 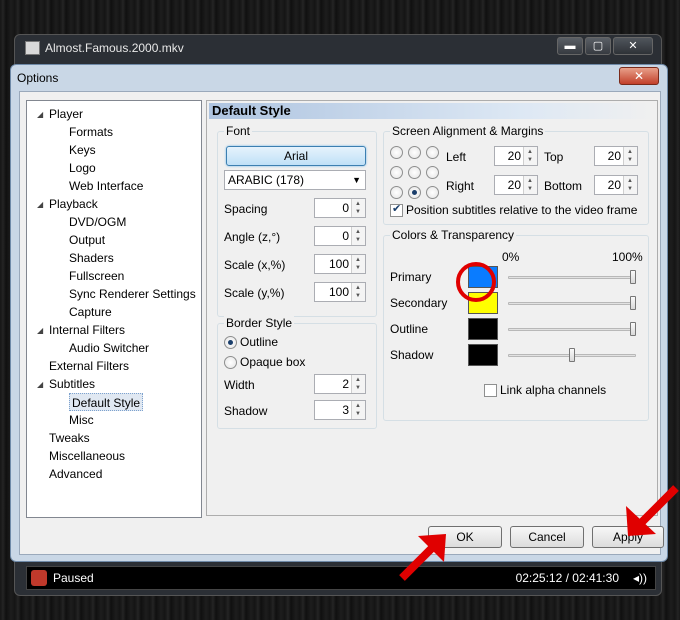 I want to click on tree-item: Capture, so click(x=90, y=312).